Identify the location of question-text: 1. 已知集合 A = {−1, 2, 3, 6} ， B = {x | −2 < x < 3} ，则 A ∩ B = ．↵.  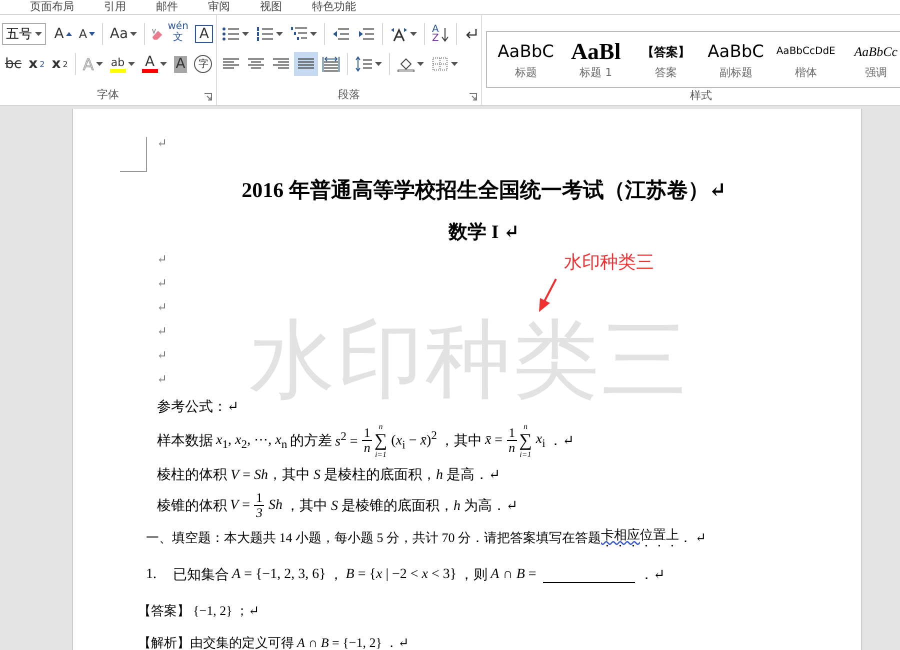
(406, 575).